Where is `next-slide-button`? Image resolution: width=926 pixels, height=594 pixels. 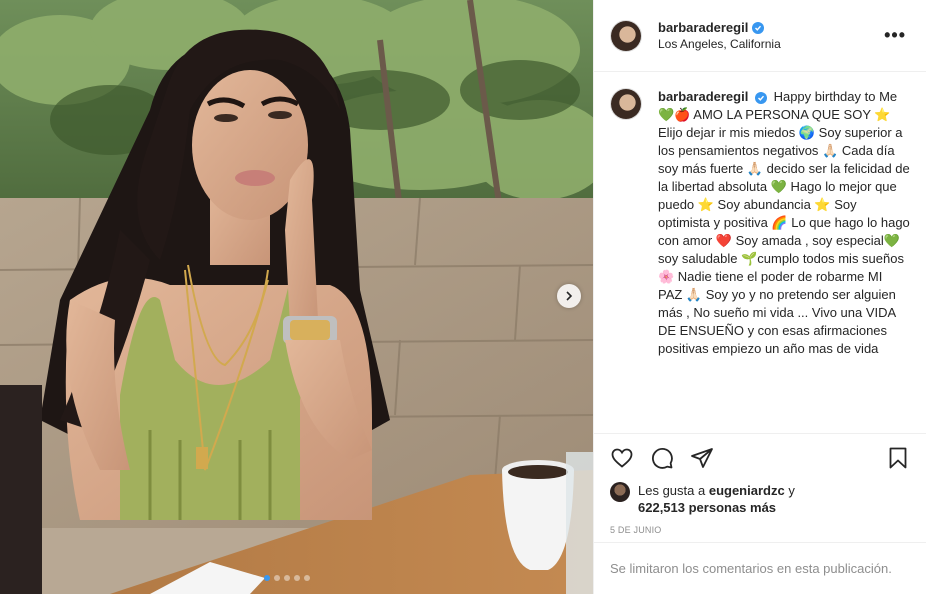
next-slide-button is located at coordinates (569, 296).